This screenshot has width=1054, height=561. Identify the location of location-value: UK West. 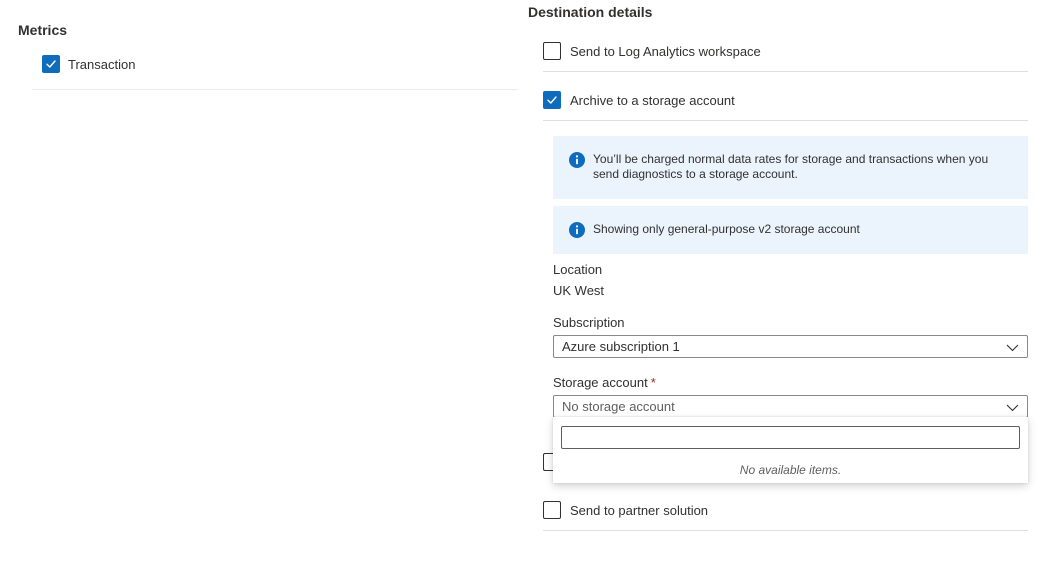
(579, 290).